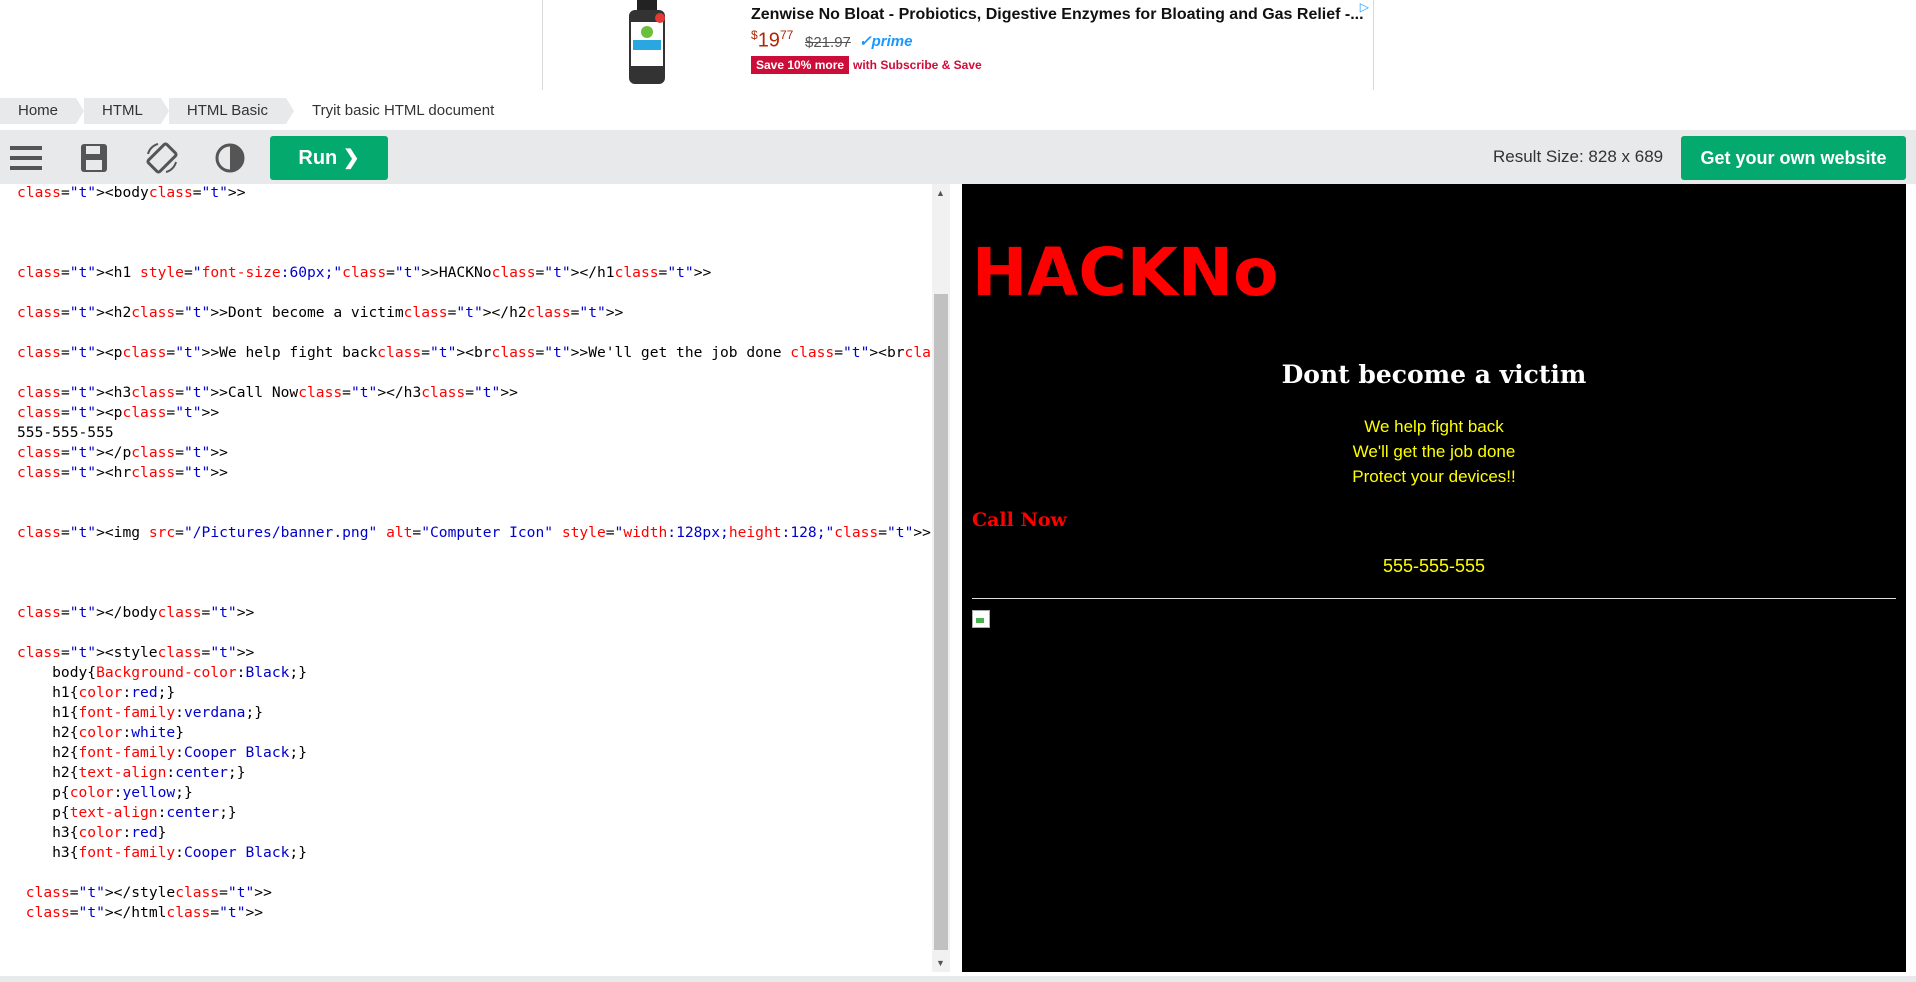 The image size is (1916, 982). I want to click on chevron-right-icon: ❯, so click(351, 158).